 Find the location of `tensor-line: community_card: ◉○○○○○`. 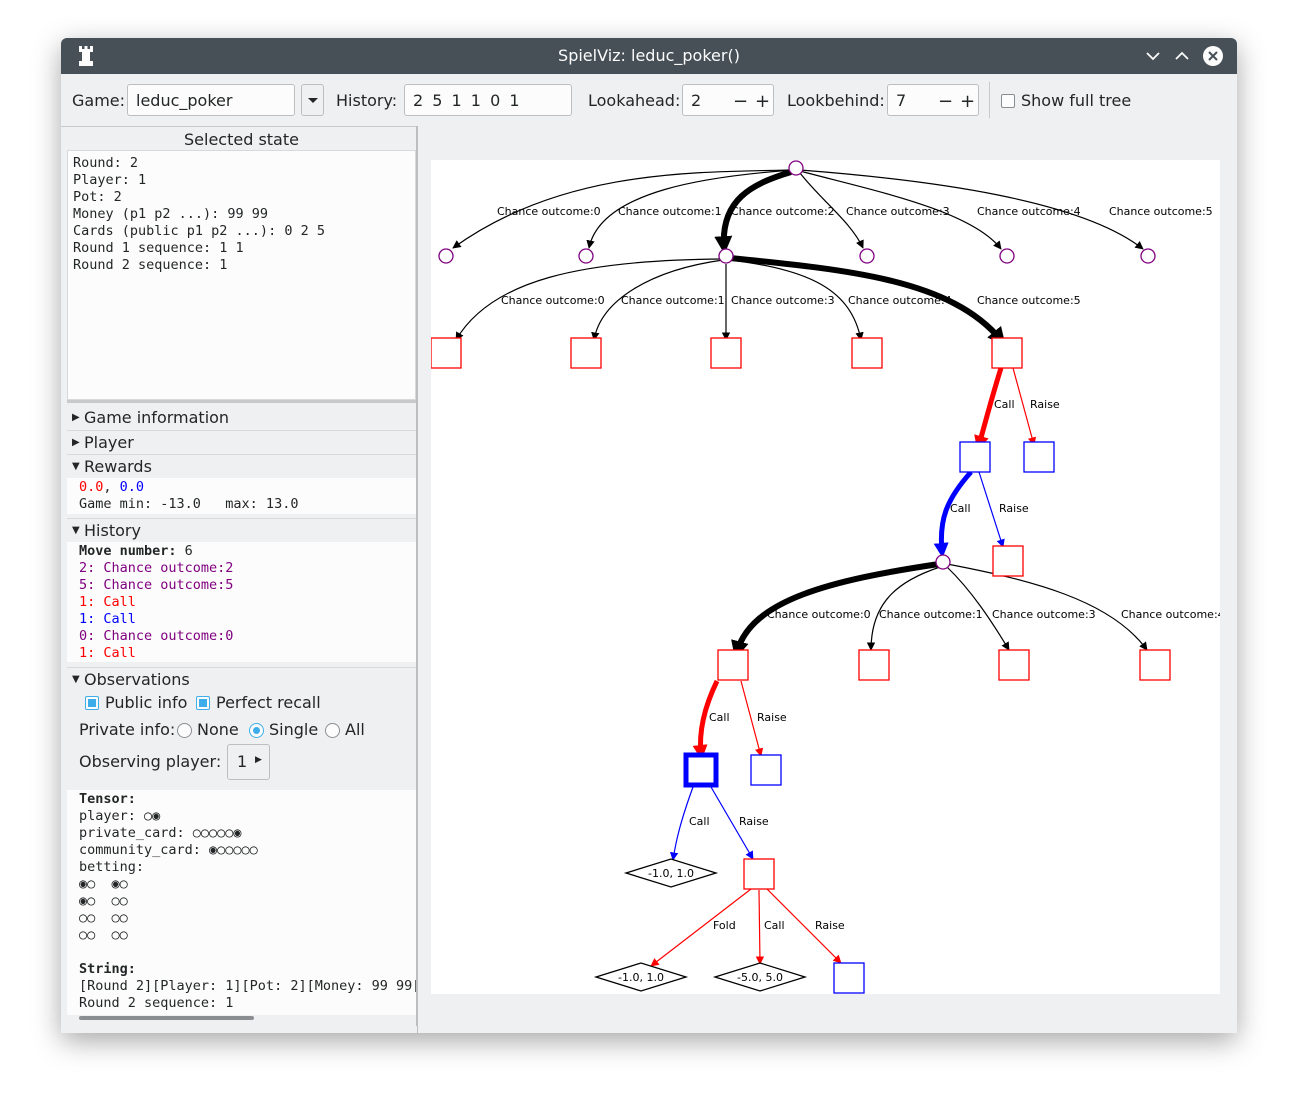

tensor-line: community_card: ◉○○○○○ is located at coordinates (168, 850).